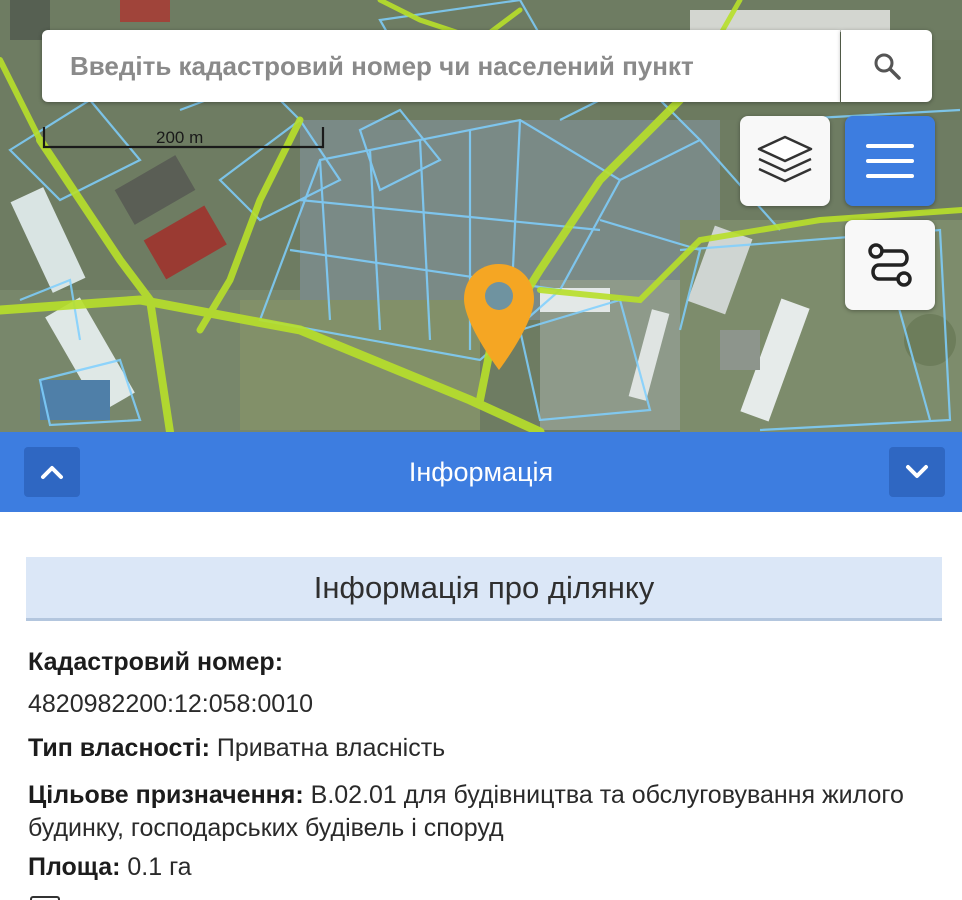 This screenshot has height=900, width=962. I want to click on cadastral-label-text: Кадастровий номер:, so click(156, 662).